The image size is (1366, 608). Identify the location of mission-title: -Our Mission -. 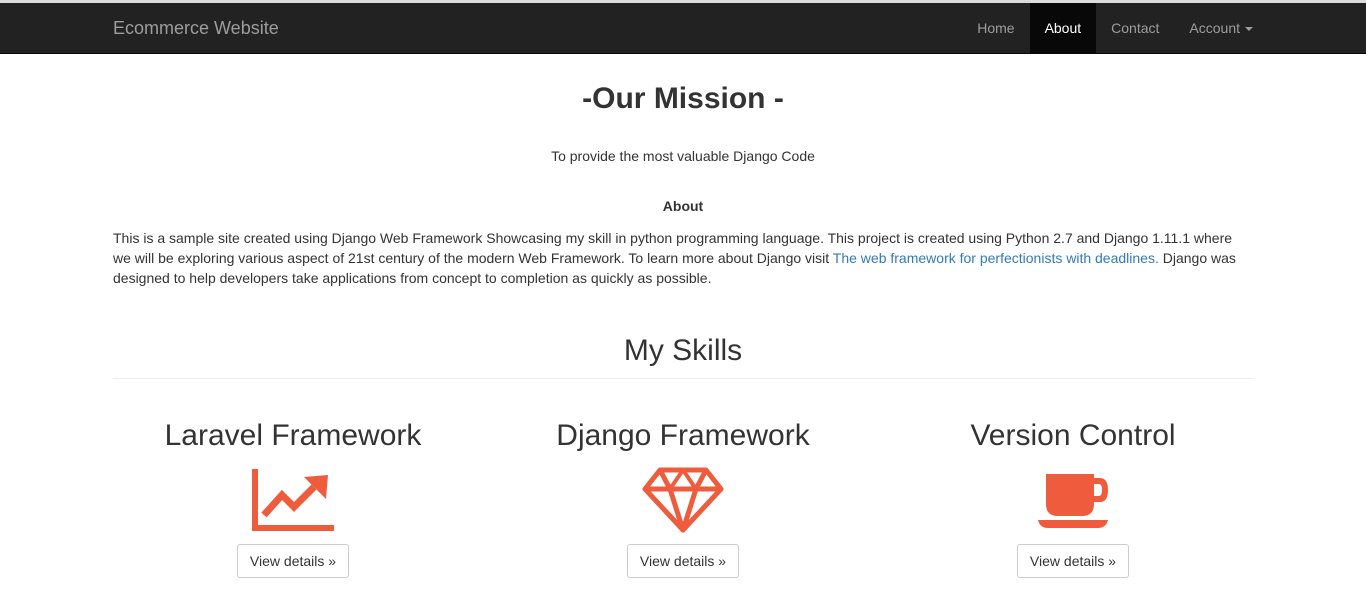
(683, 98).